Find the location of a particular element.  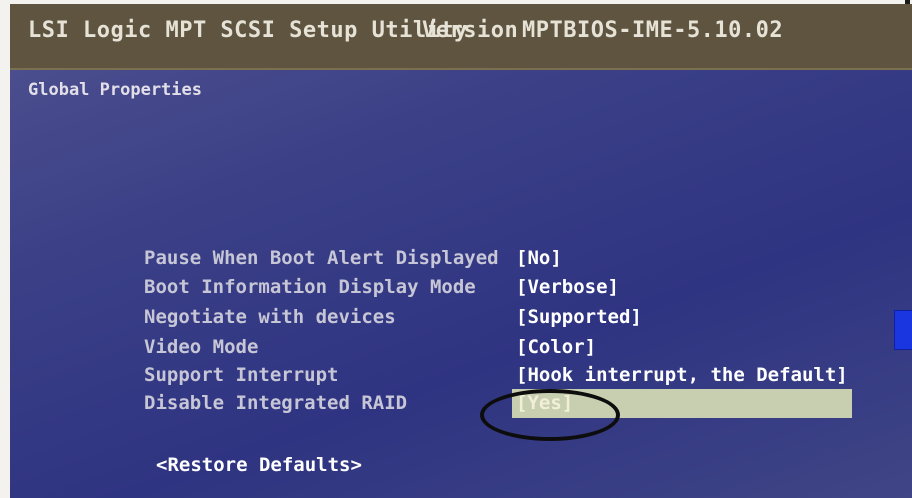

app-title: LSI Logic MPT SCSI Setup Utility is located at coordinates (248, 30).